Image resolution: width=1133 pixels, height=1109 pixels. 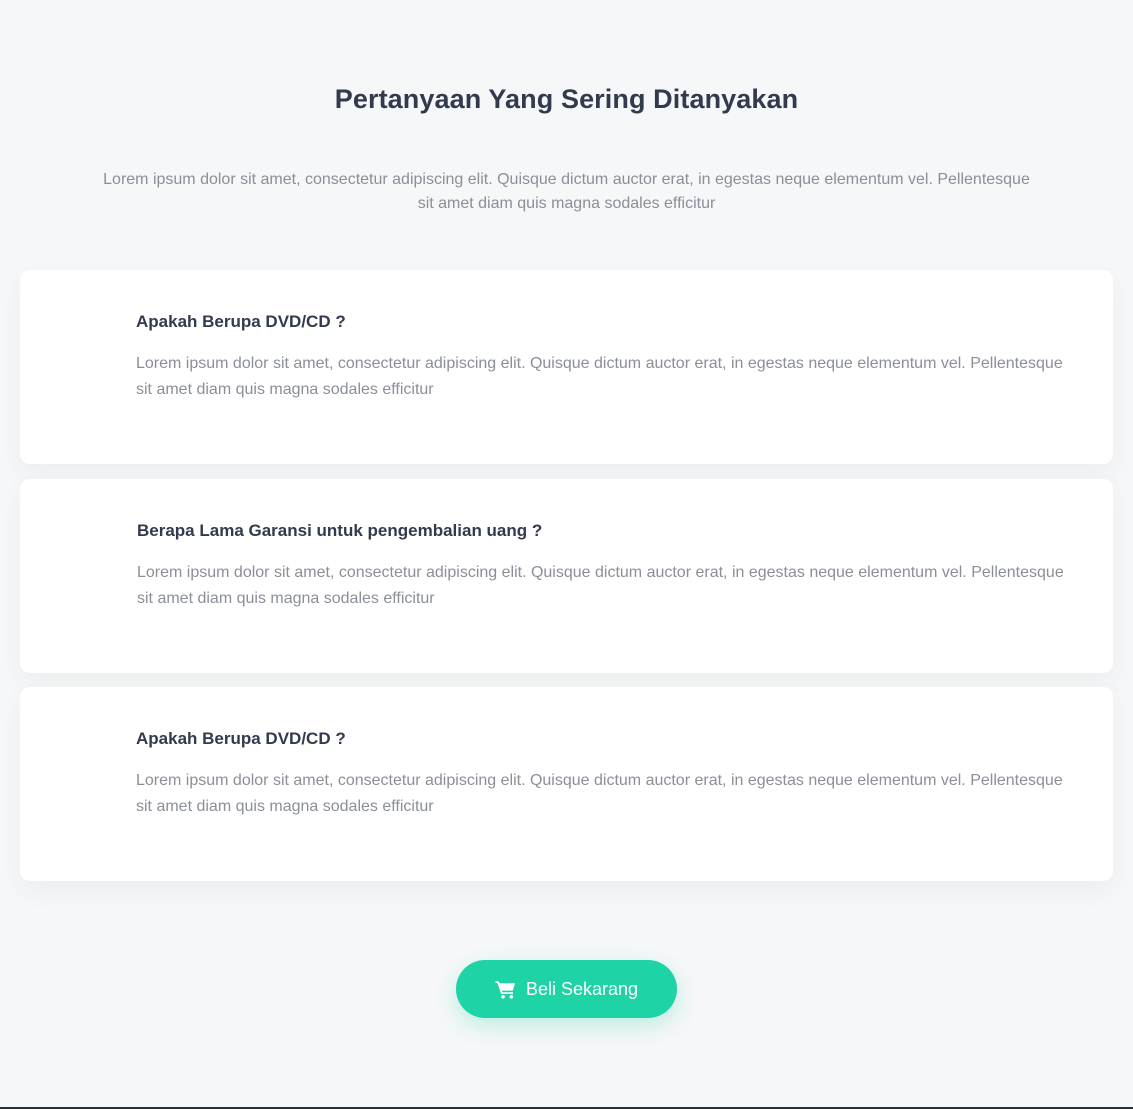 What do you see at coordinates (566, 99) in the screenshot?
I see `page-title: Pertanyaan Yang Sering Ditanyakan` at bounding box center [566, 99].